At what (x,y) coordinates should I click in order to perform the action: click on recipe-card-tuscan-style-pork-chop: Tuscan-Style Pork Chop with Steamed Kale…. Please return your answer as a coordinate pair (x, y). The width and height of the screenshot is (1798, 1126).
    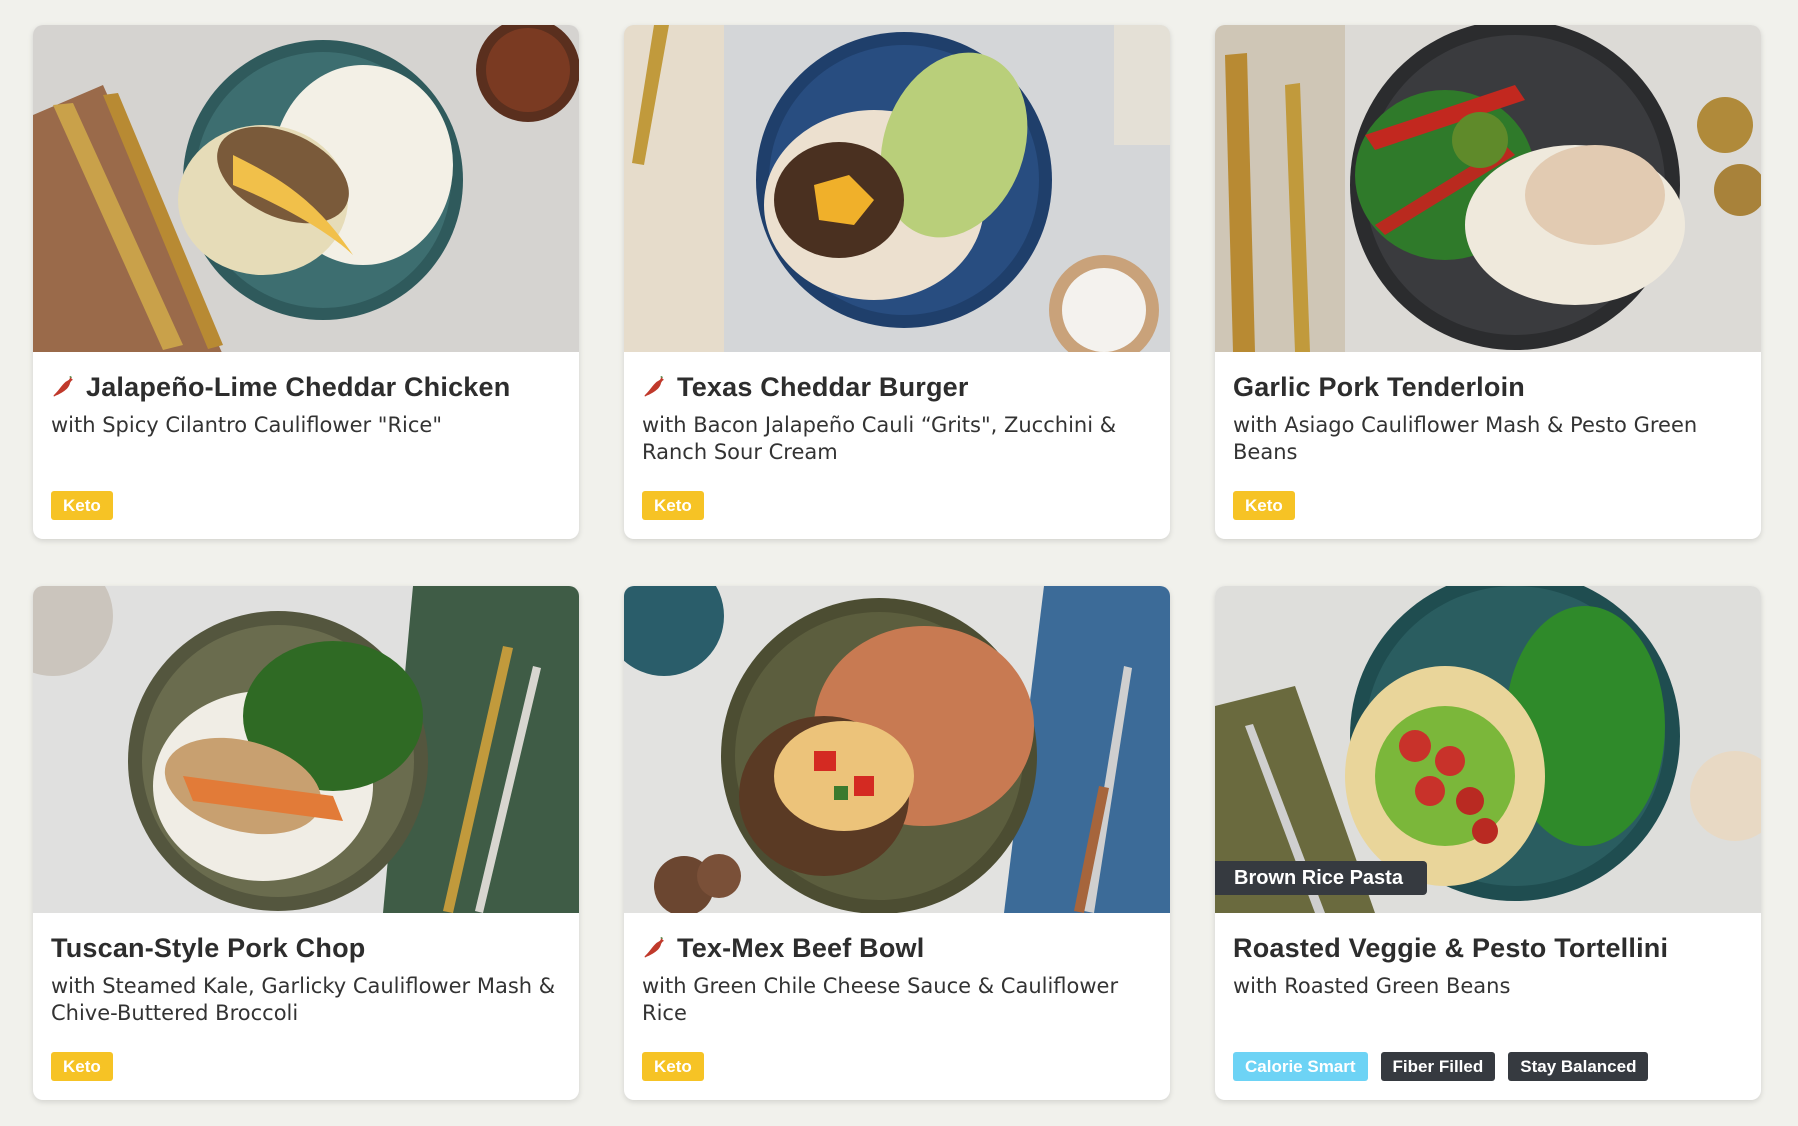
    Looking at the image, I should click on (306, 843).